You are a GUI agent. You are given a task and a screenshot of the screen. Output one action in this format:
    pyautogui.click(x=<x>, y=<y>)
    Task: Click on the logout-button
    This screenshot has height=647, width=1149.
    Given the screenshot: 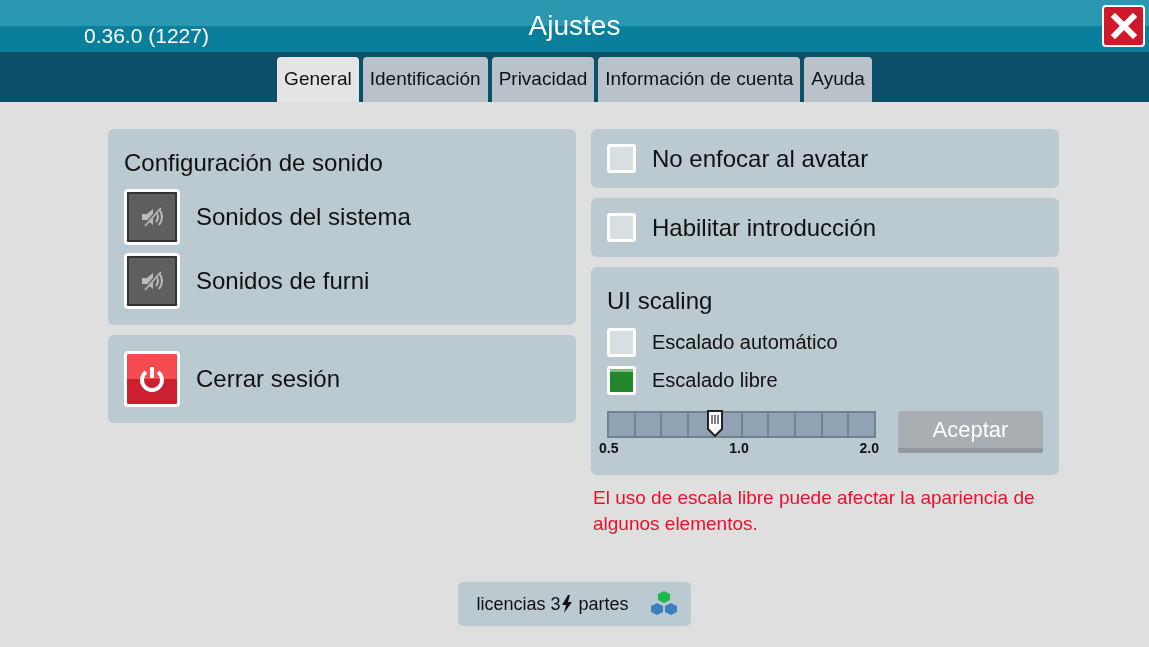 What is the action you would take?
    pyautogui.click(x=152, y=379)
    